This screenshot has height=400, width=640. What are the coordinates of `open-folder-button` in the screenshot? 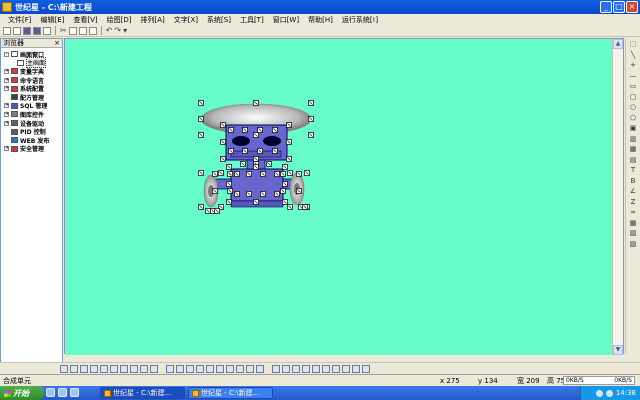 It's located at (17, 30).